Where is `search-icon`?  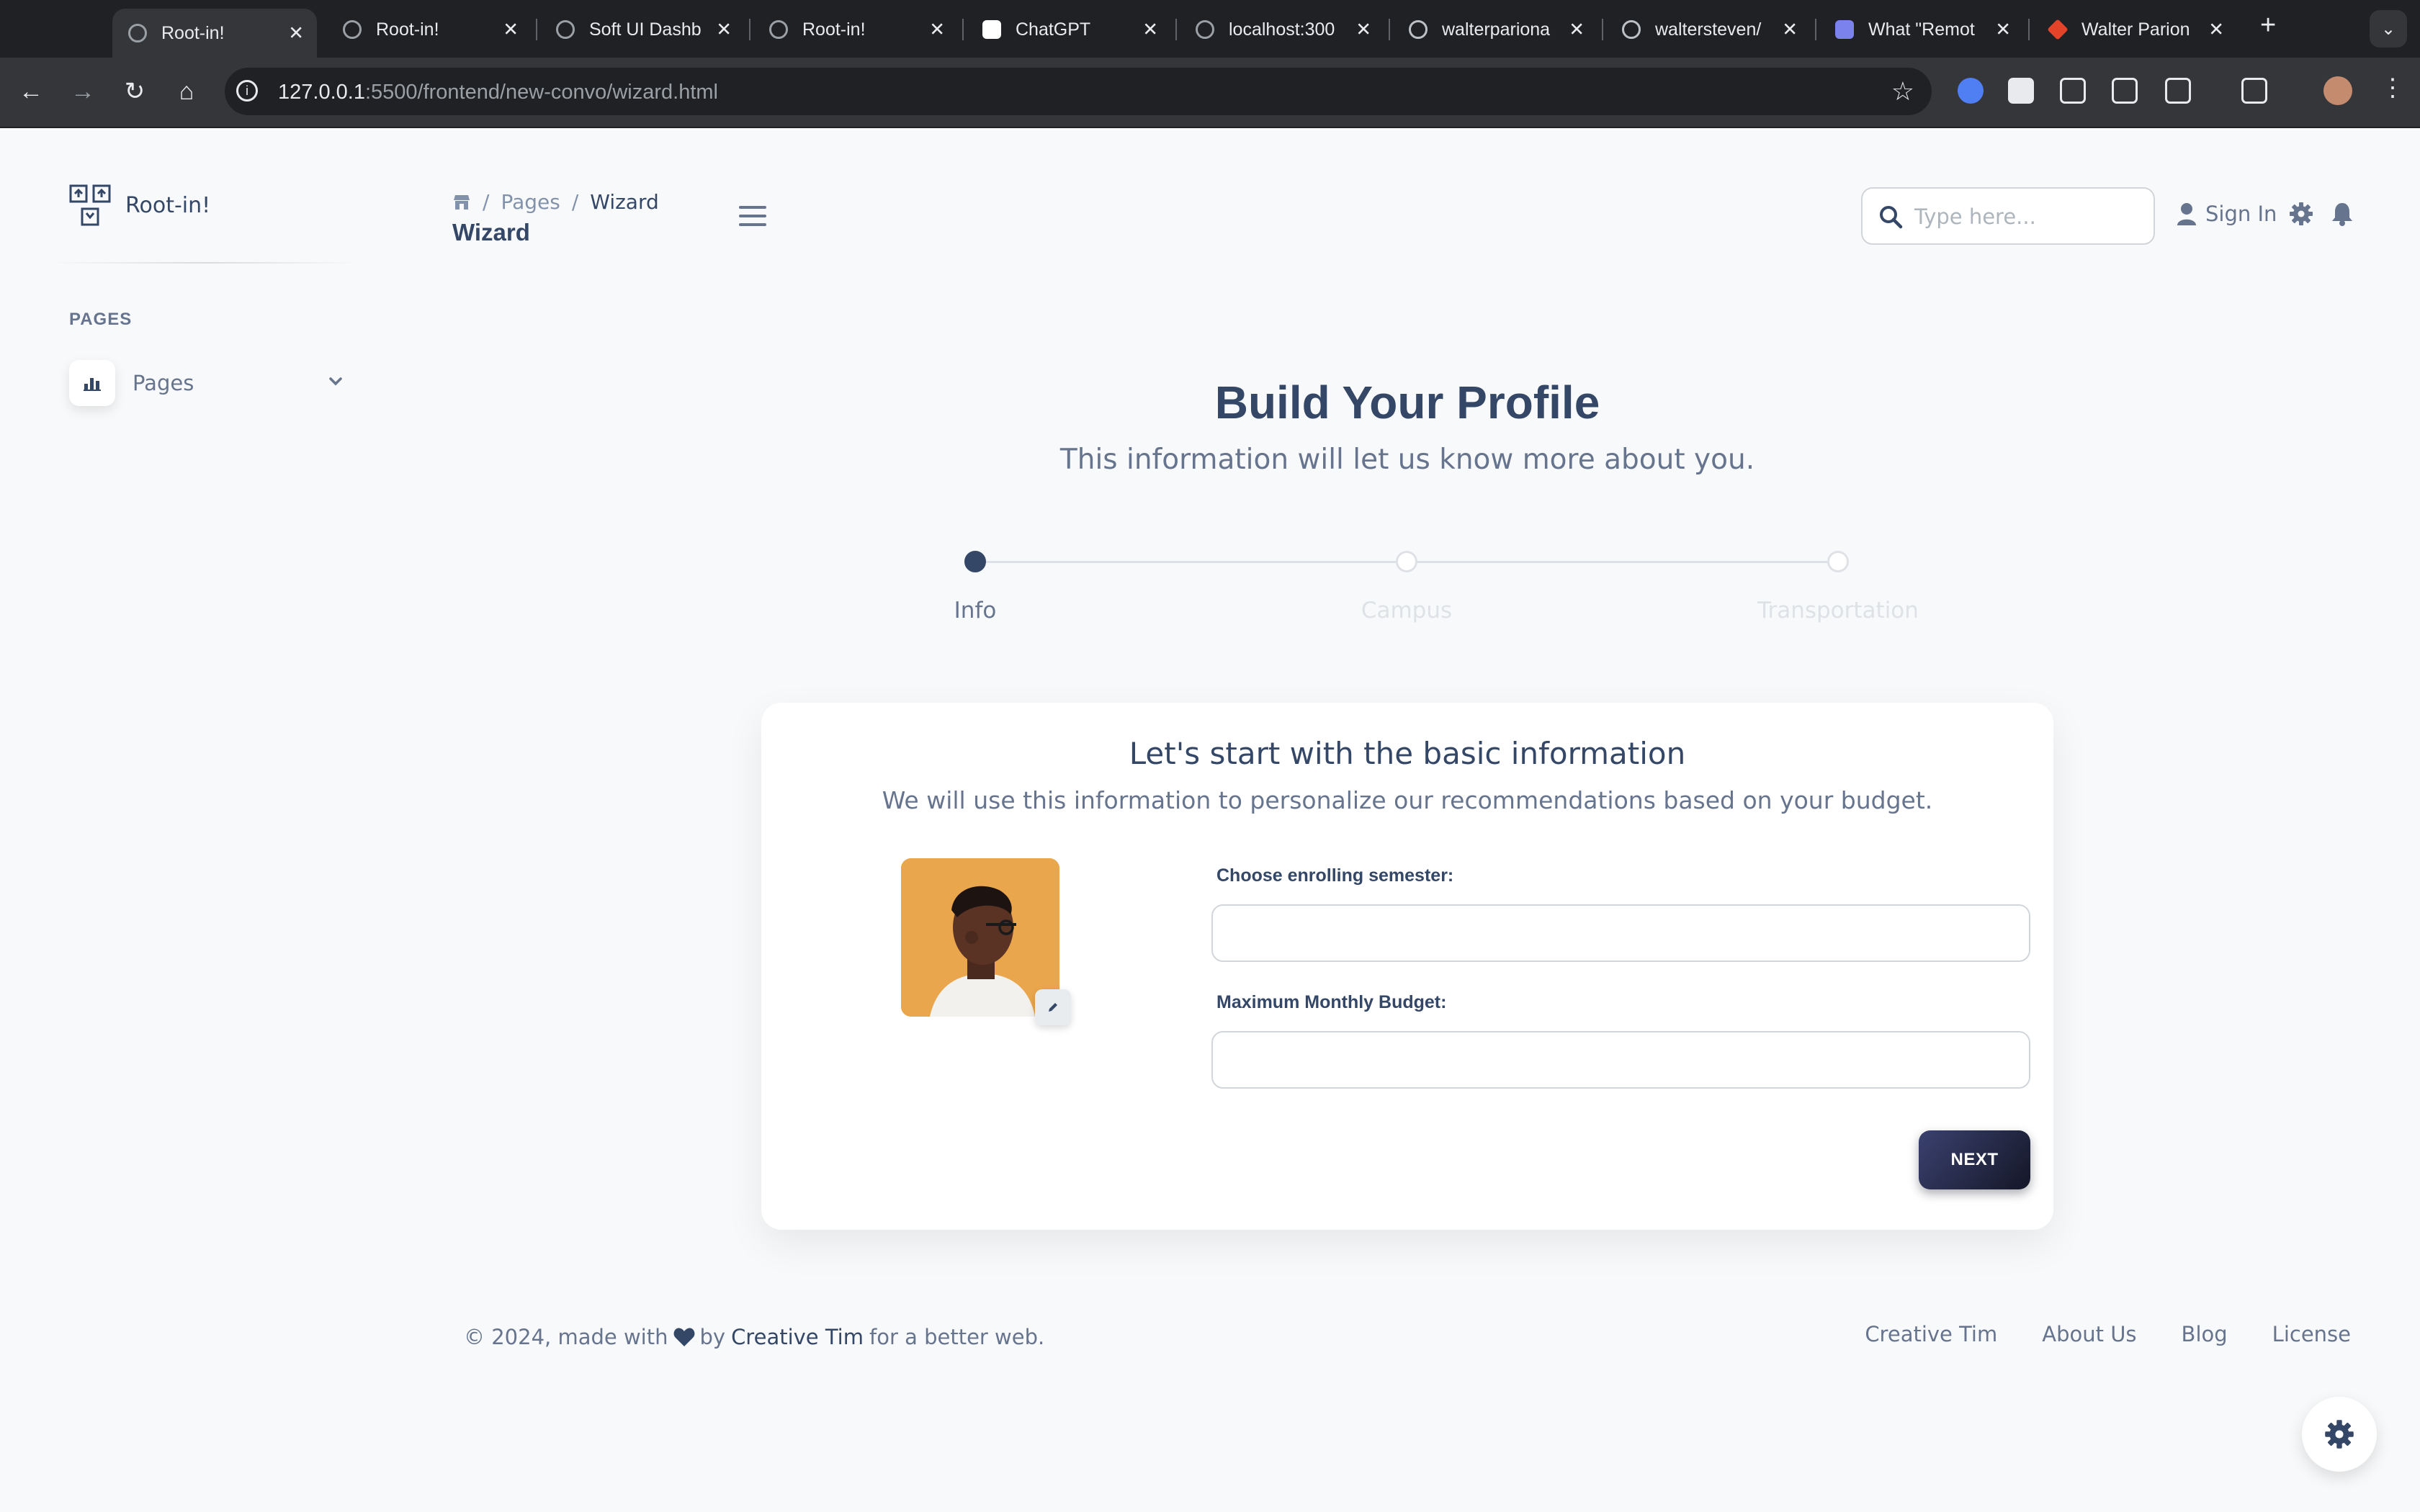
search-icon is located at coordinates (1891, 217).